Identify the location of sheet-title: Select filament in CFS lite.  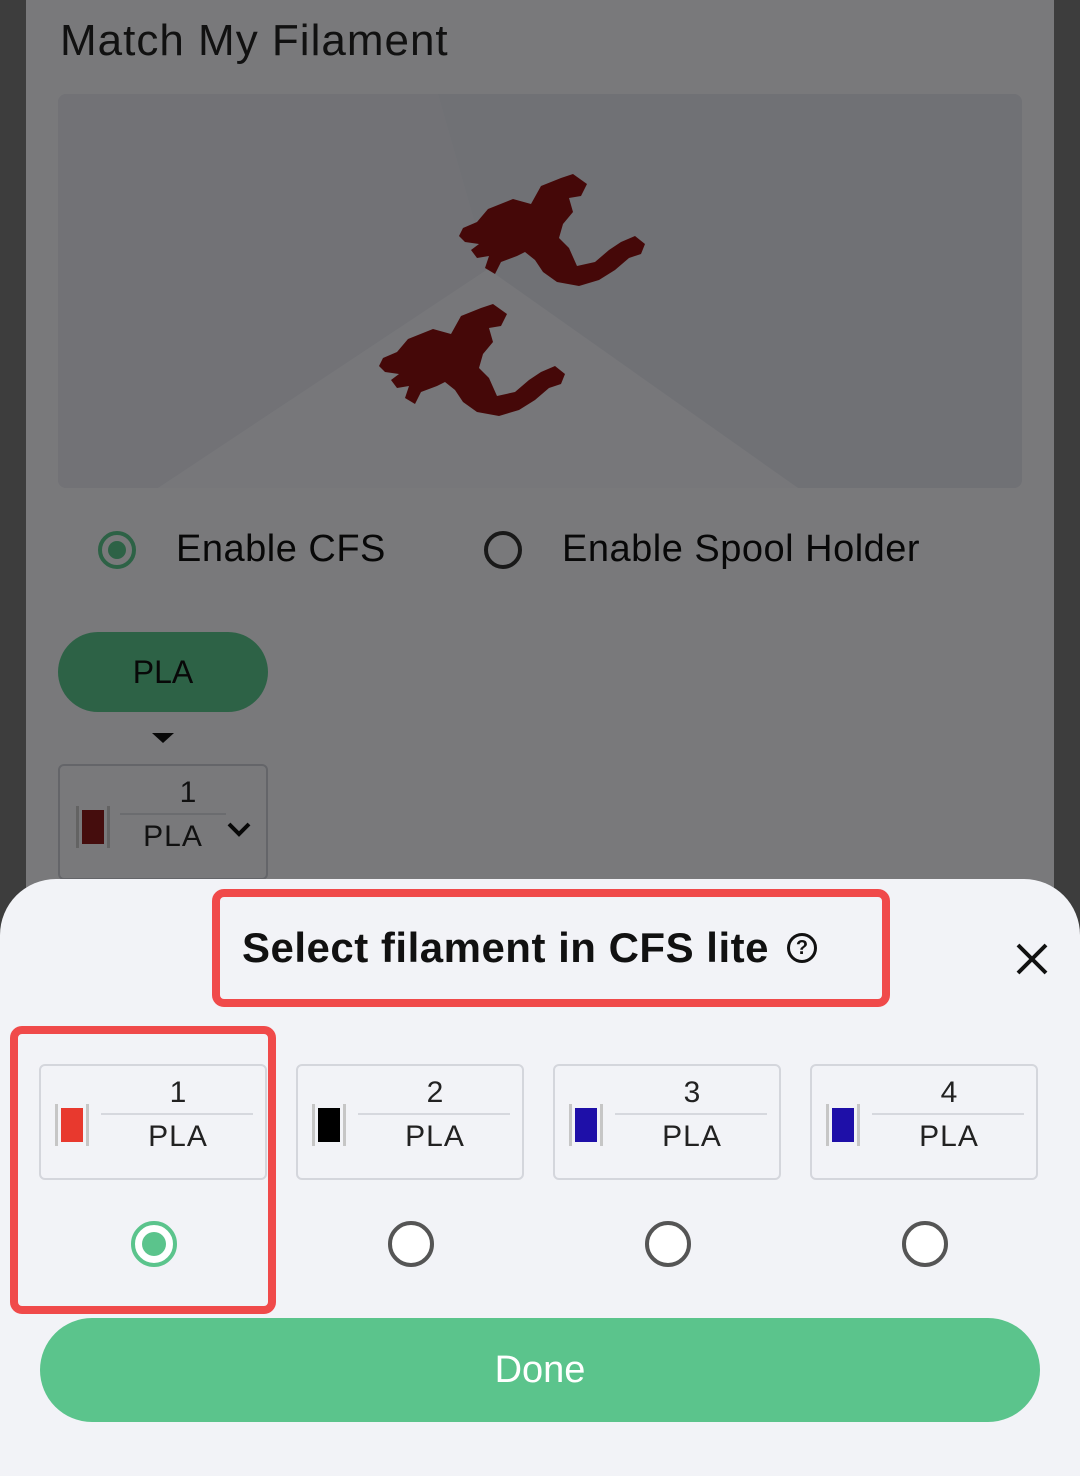
(505, 947).